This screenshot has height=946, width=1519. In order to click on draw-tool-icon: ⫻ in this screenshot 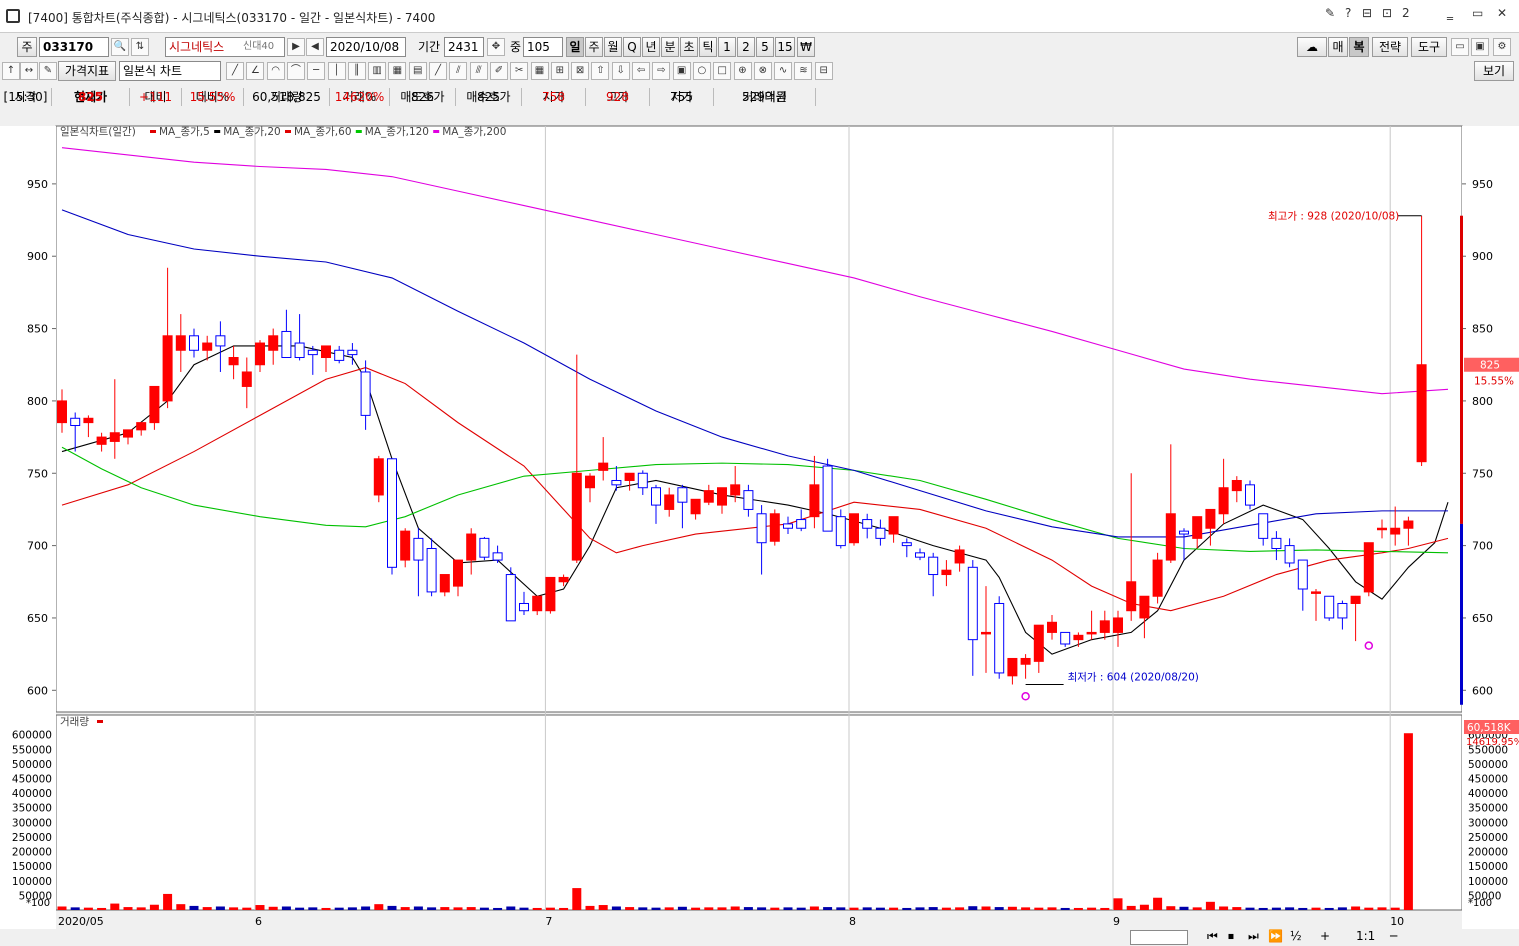, I will do `click(478, 71)`.